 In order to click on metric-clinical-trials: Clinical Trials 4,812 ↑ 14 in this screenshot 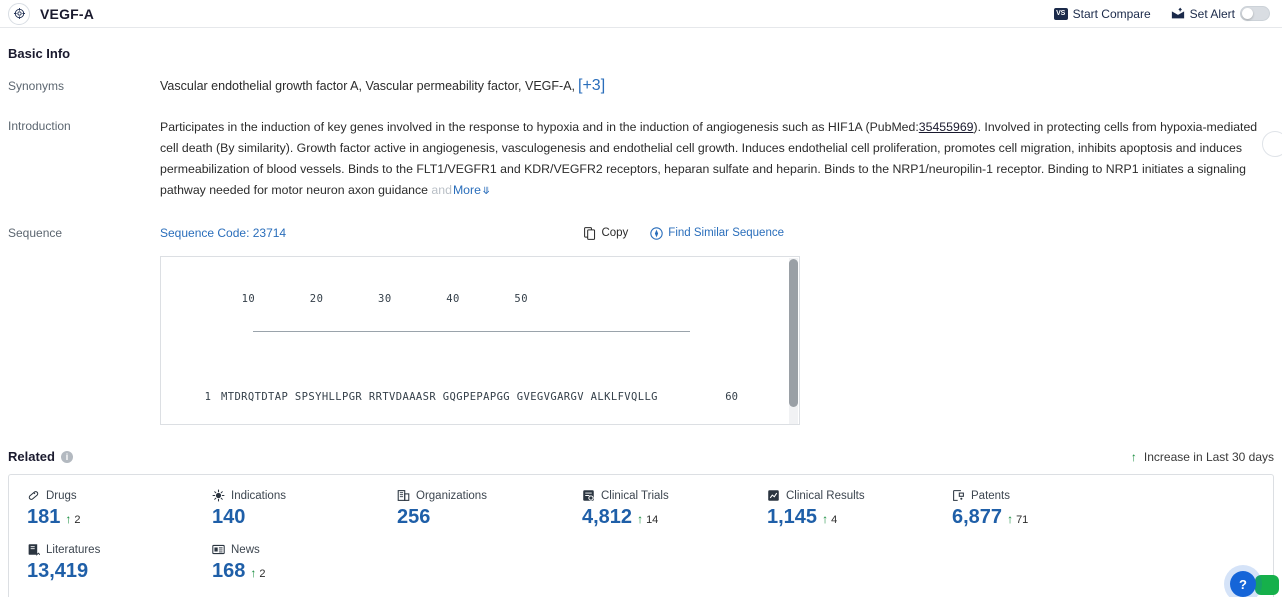, I will do `click(674, 509)`.